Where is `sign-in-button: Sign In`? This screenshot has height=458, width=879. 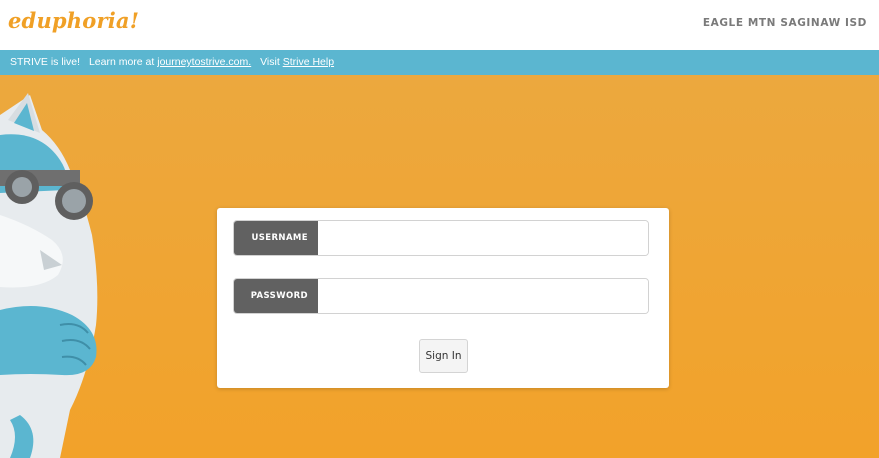
sign-in-button: Sign In is located at coordinates (443, 356).